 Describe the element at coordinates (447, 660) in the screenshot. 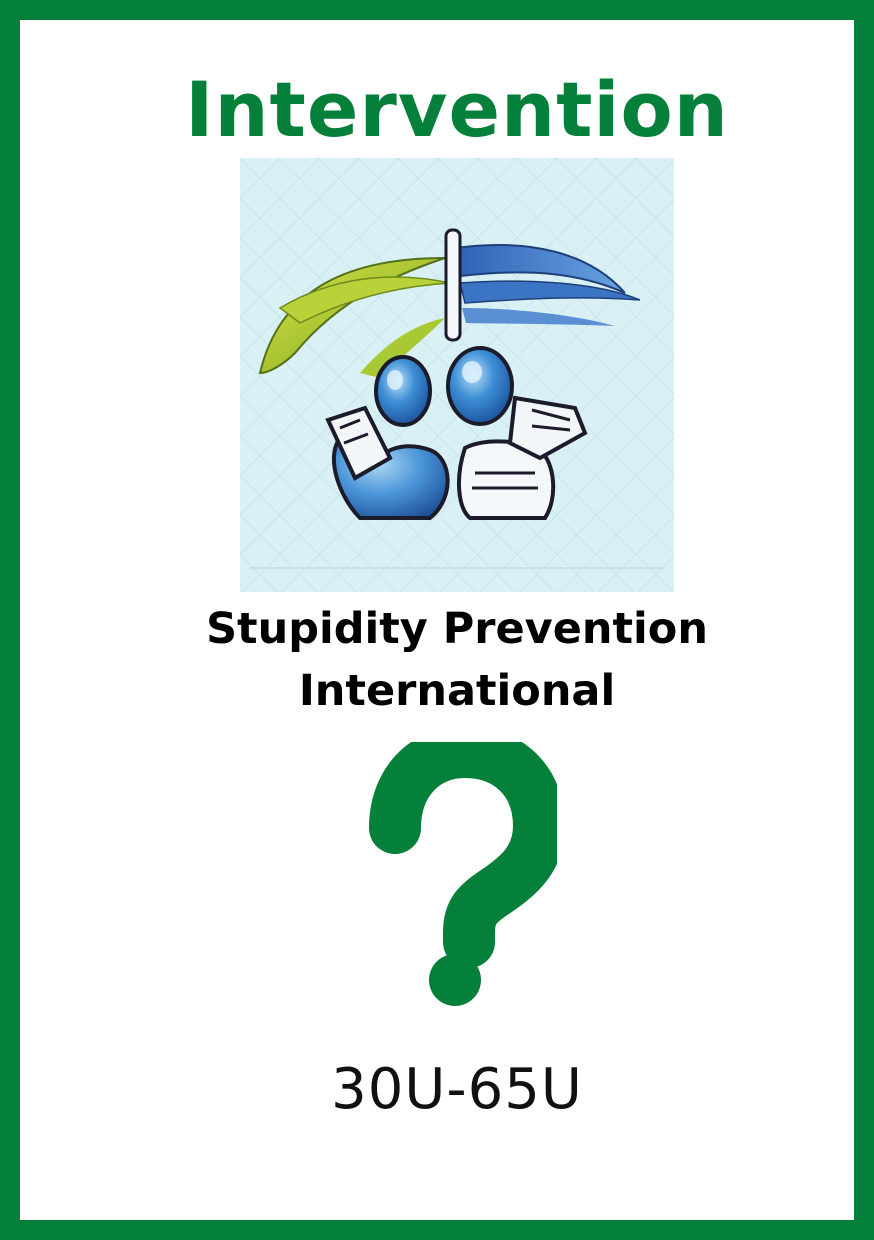

I see `organization-name: Stupidity Prevention International` at that location.